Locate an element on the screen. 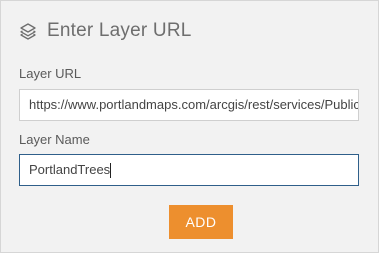  layer-url-label: Layer URL is located at coordinates (50, 73).